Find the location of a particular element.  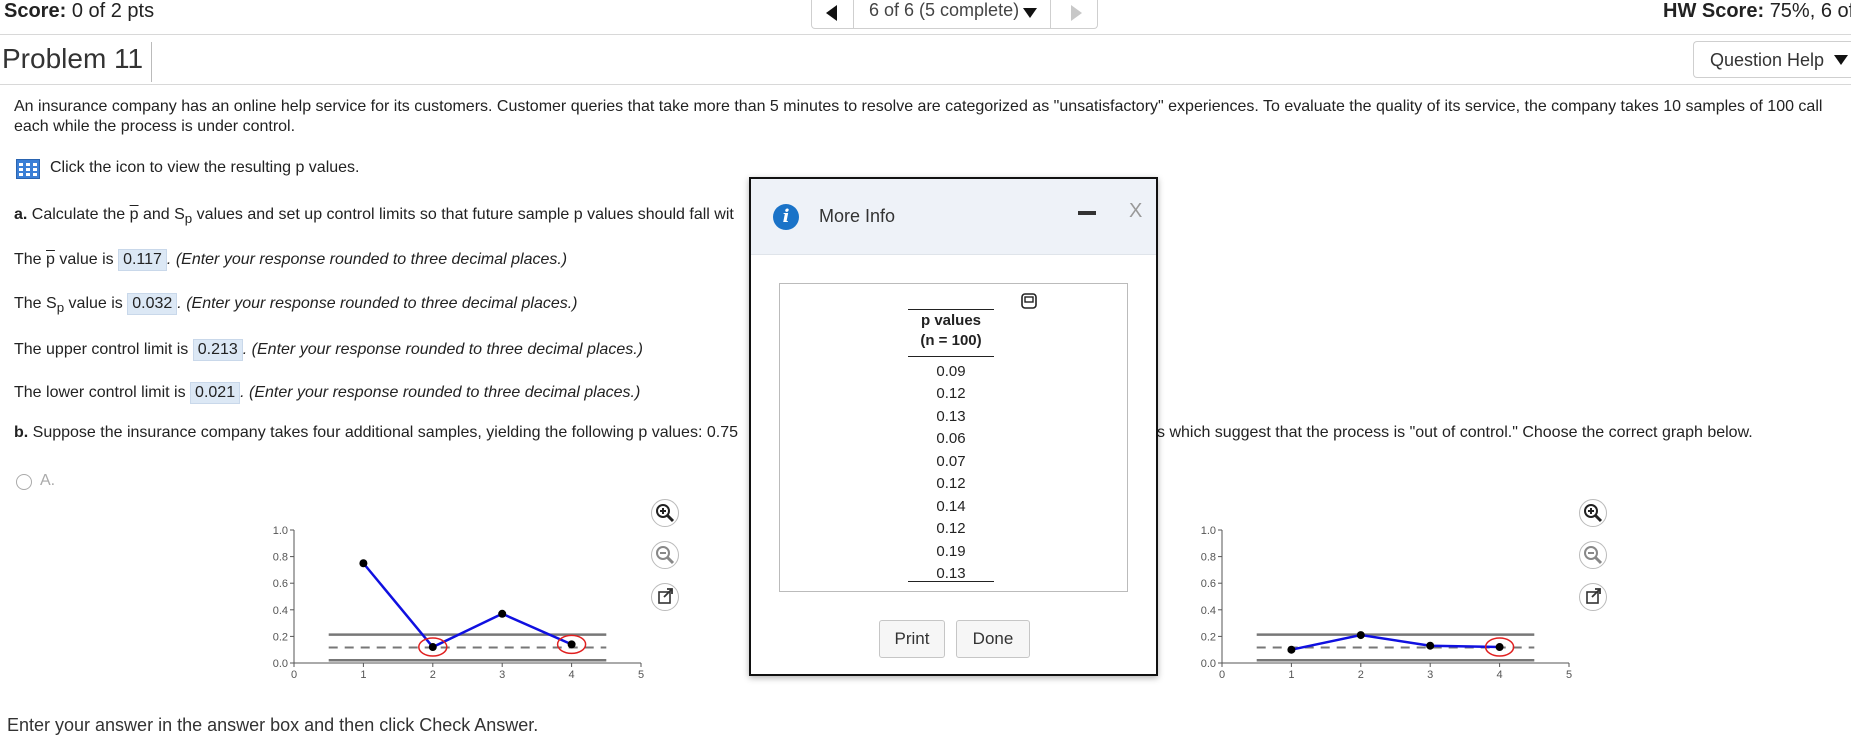

problem-statement-line: each while the process is under control. is located at coordinates (155, 126).